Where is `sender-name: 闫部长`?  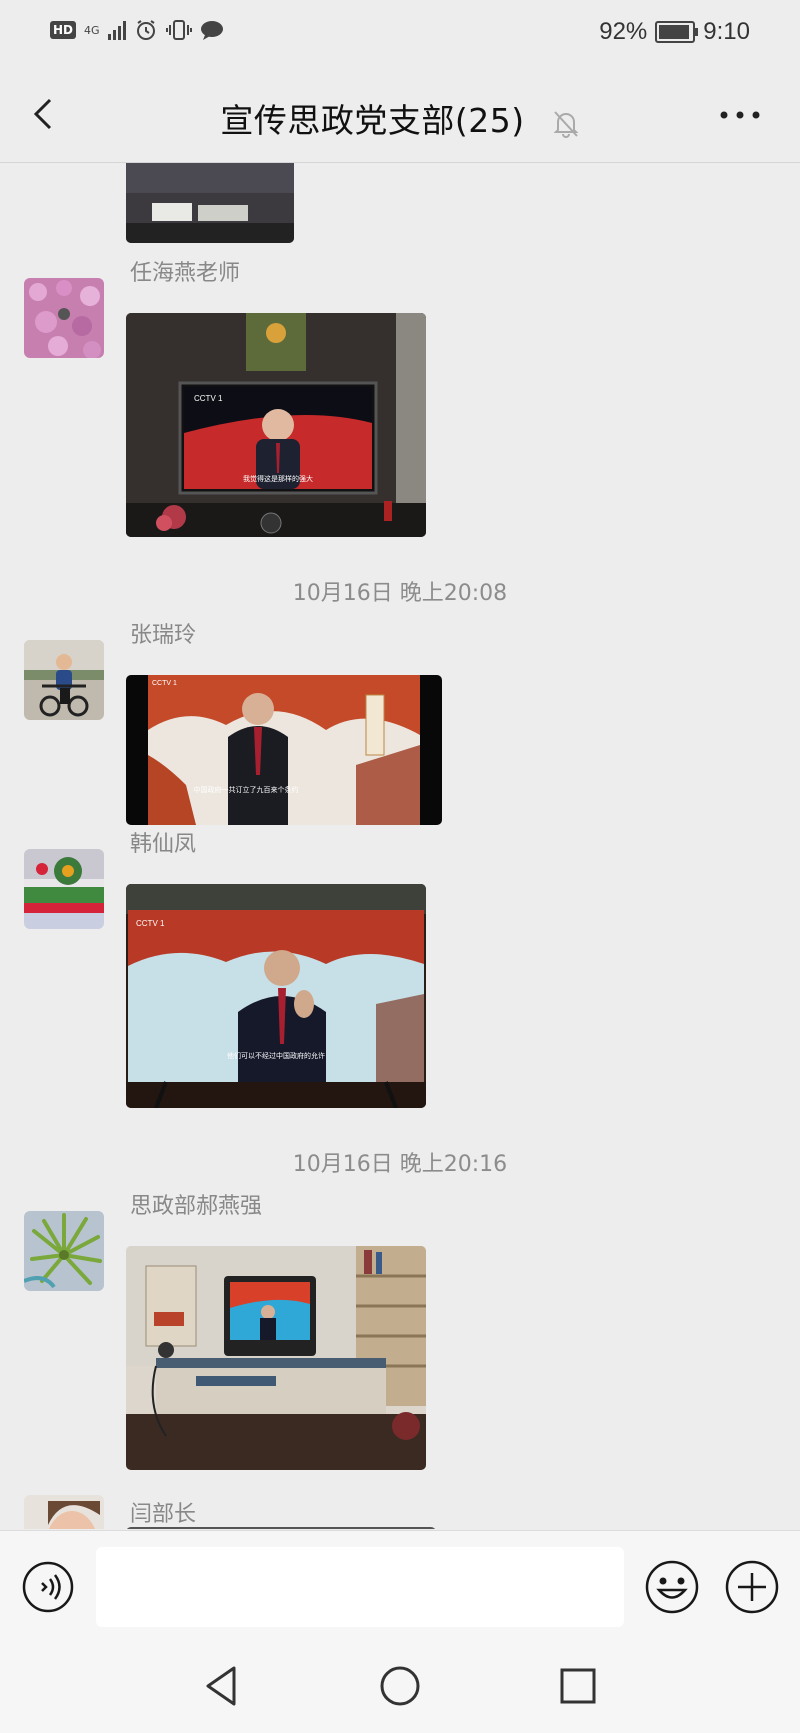
sender-name: 闫部长 is located at coordinates (163, 1514).